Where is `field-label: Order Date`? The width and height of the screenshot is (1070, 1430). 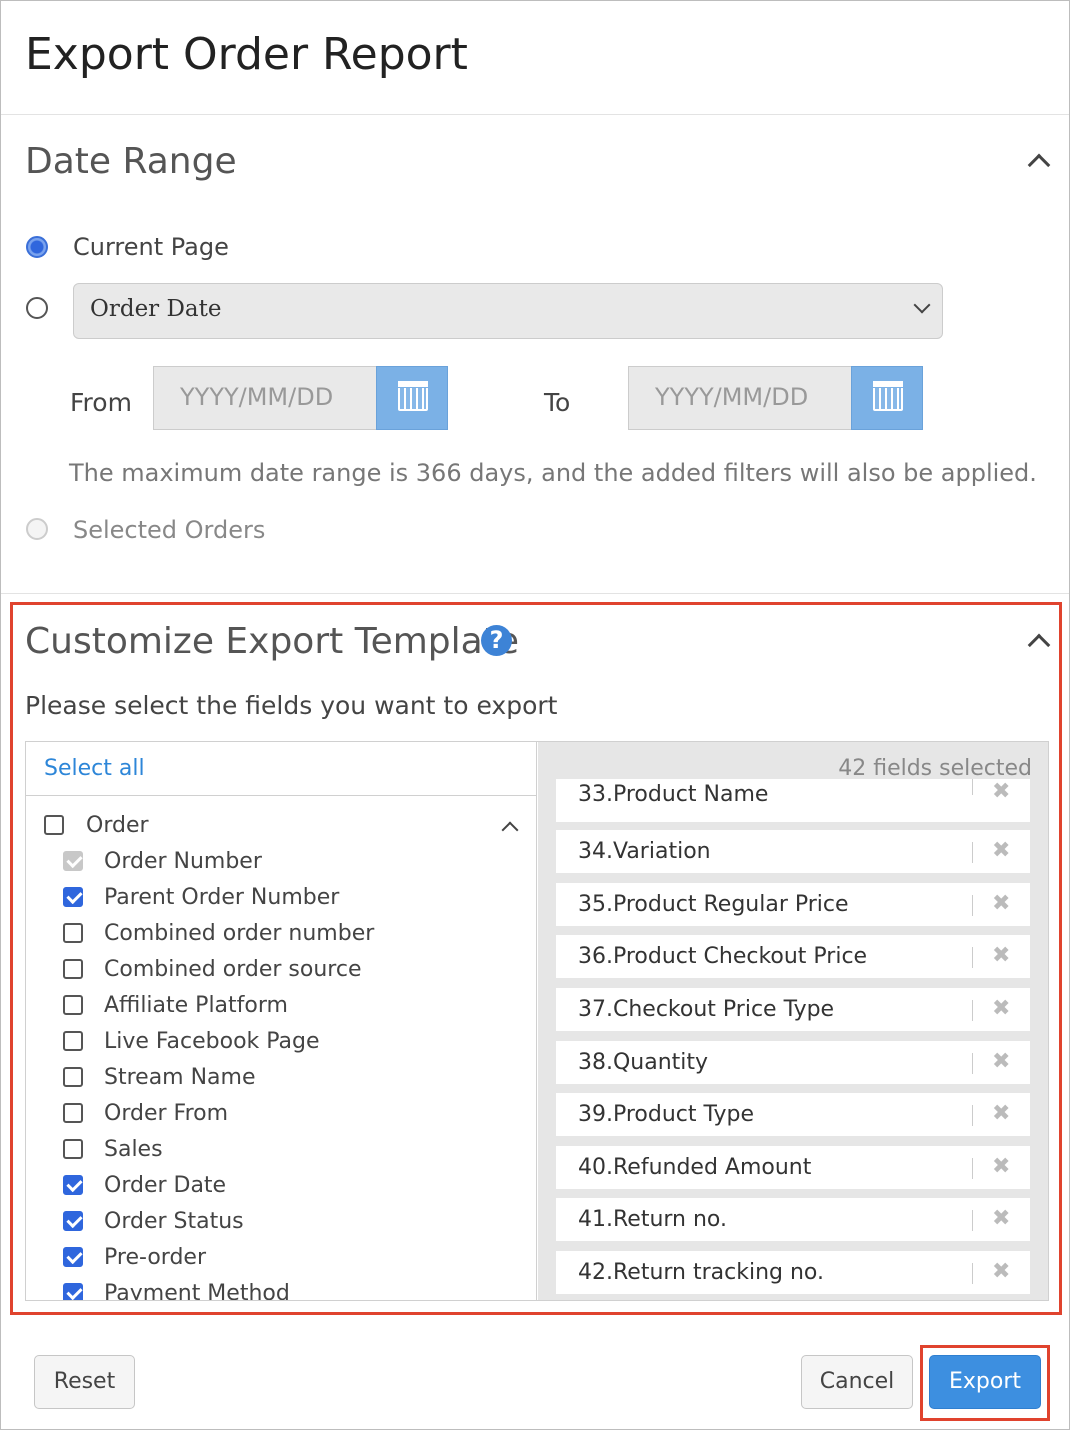
field-label: Order Date is located at coordinates (165, 1185).